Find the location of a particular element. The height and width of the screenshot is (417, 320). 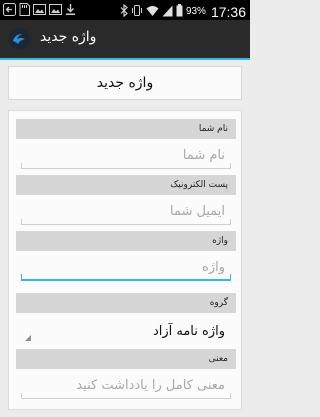

meaning-label: معنی is located at coordinates (126, 359).